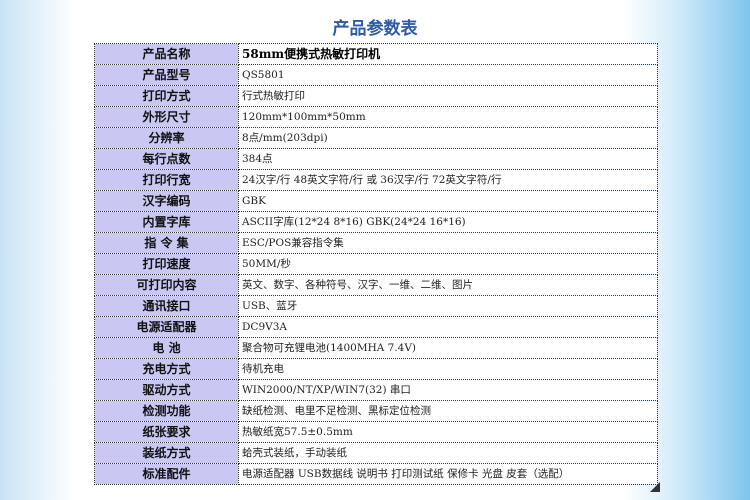 This screenshot has height=500, width=750. What do you see at coordinates (166, 306) in the screenshot?
I see `spec-label: 通讯接口` at bounding box center [166, 306].